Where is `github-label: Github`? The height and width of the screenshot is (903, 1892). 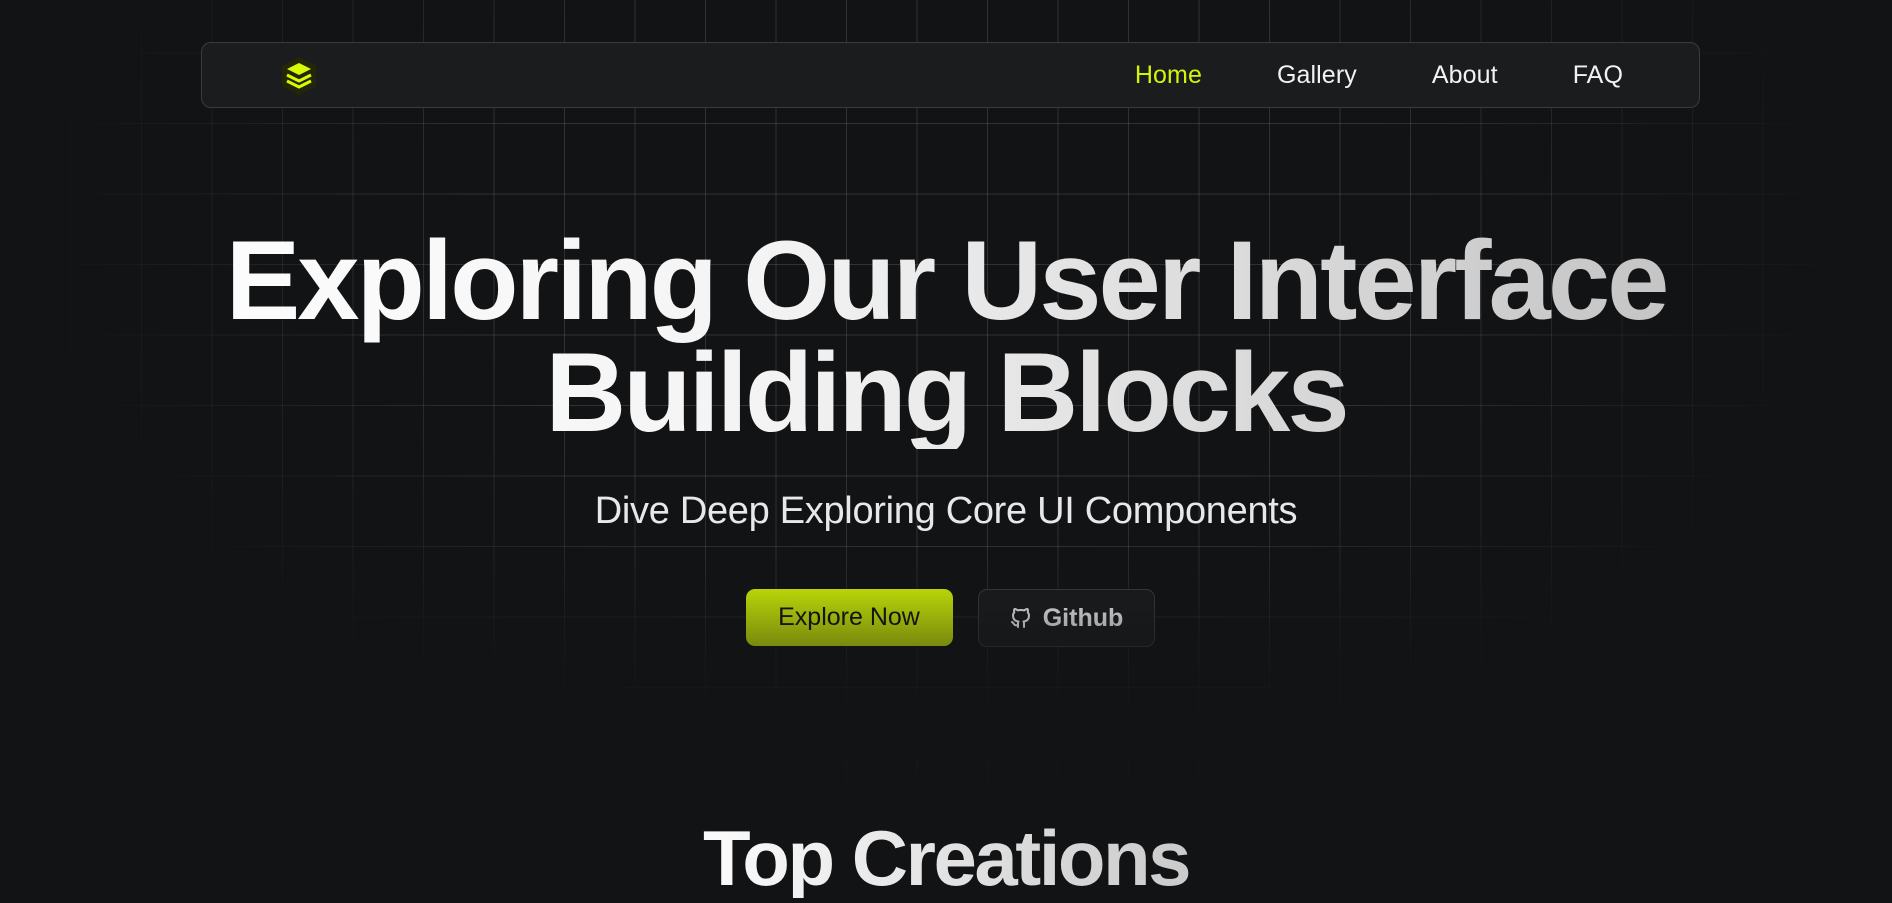
github-label: Github is located at coordinates (1083, 617).